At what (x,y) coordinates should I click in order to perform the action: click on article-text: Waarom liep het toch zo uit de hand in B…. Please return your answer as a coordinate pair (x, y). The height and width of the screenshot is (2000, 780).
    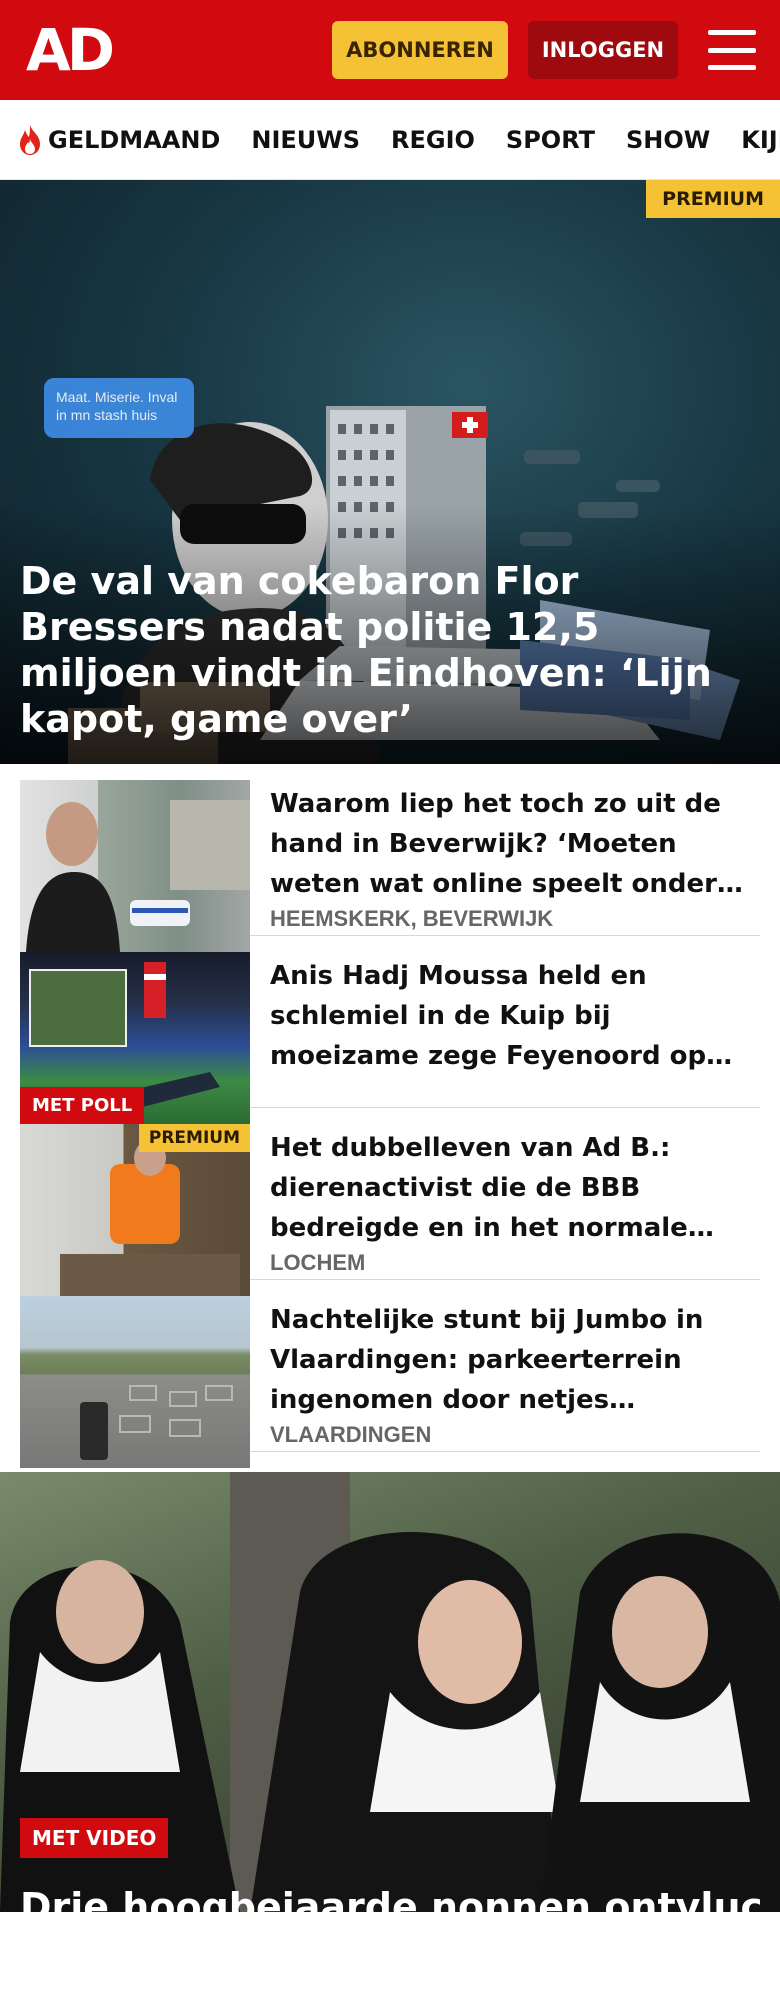
    Looking at the image, I should click on (515, 857).